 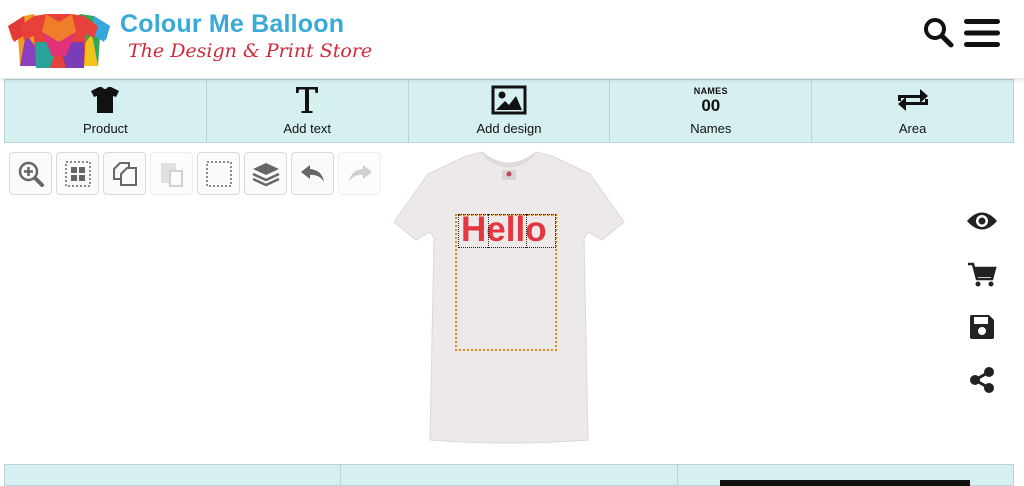 What do you see at coordinates (711, 105) in the screenshot?
I see `names-icon-bottom: 00` at bounding box center [711, 105].